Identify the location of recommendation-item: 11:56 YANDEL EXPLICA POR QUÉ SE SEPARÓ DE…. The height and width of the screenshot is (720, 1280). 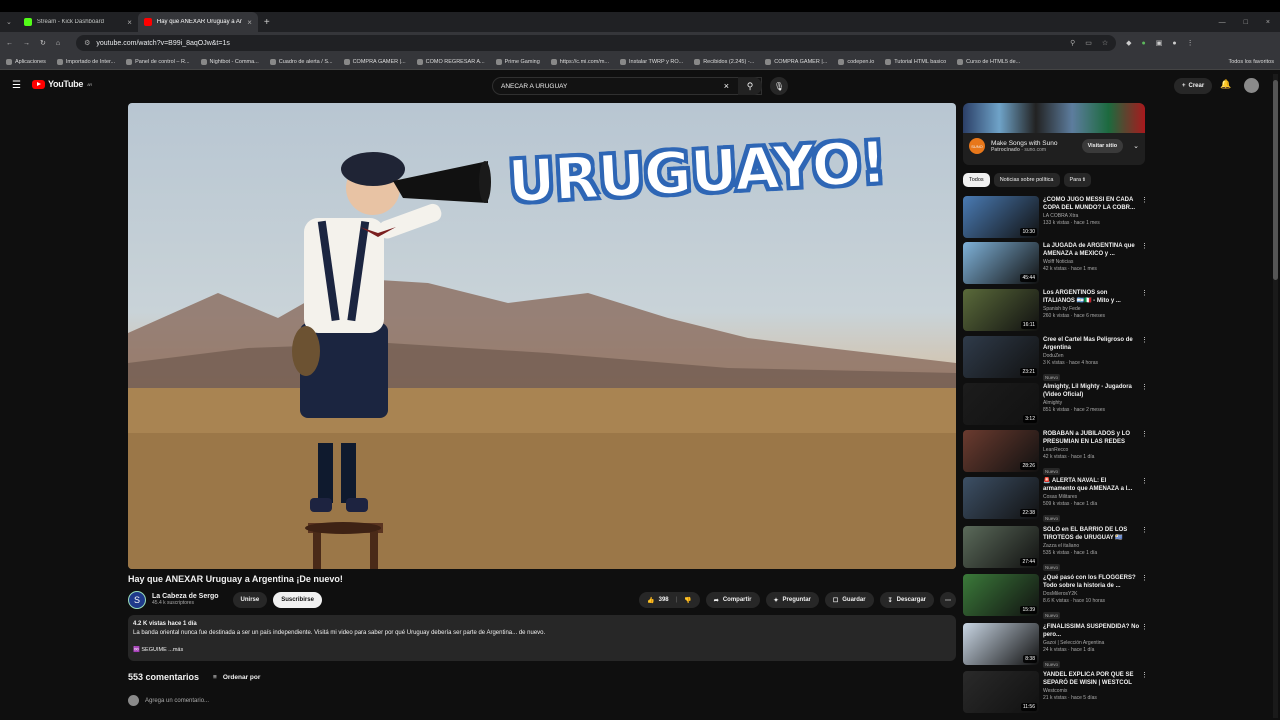
(1055, 693).